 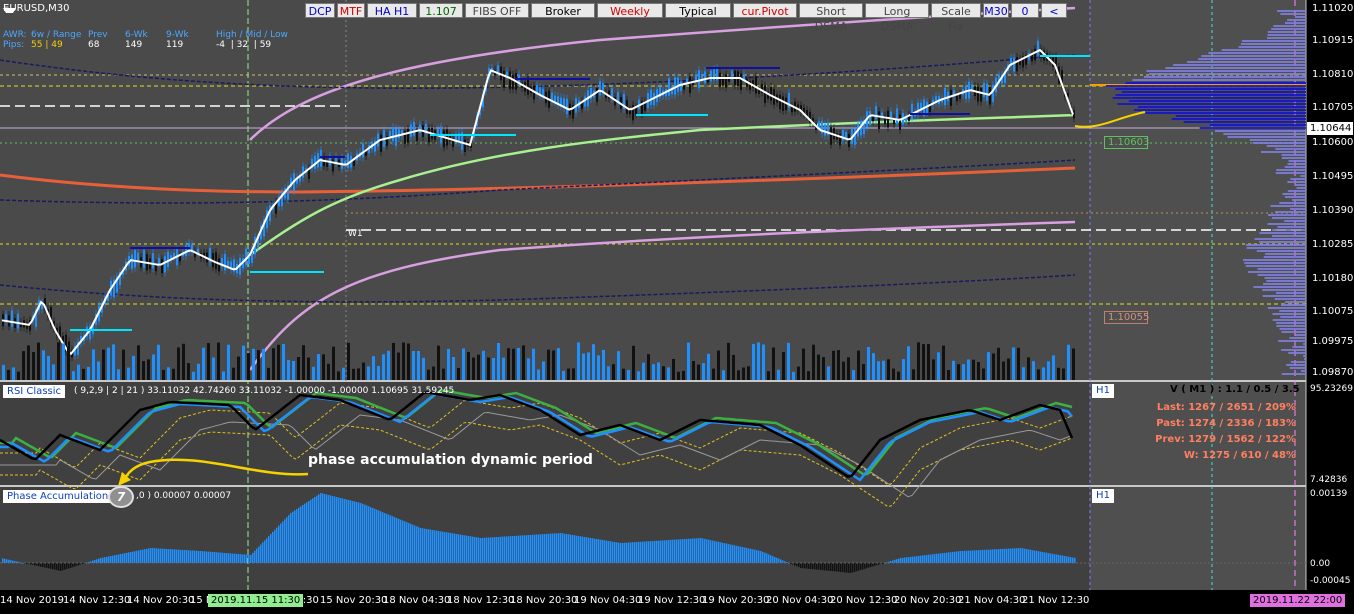 I want to click on toolbar-button-dcp: DCP, so click(x=320, y=10).